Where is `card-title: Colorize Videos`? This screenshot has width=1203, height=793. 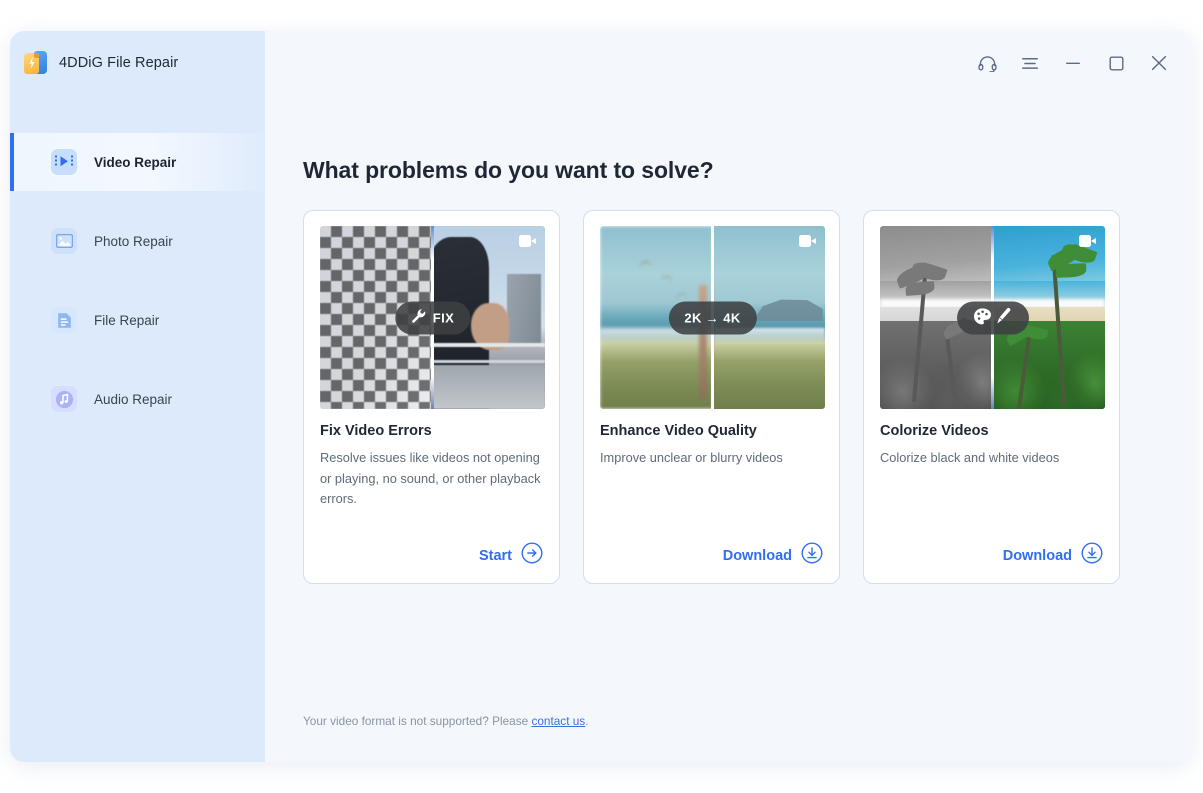 card-title: Colorize Videos is located at coordinates (934, 431).